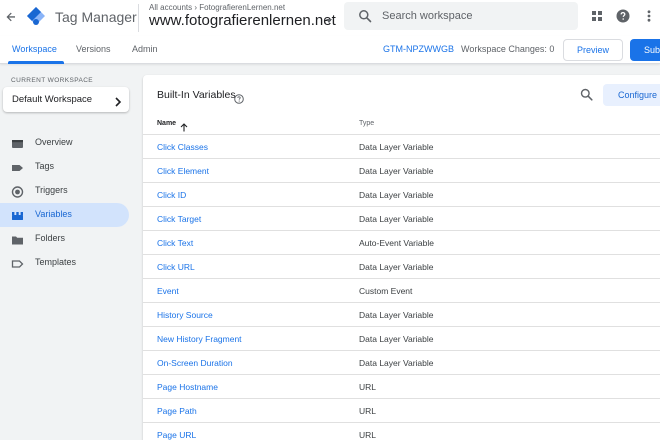  Describe the element at coordinates (418, 49) in the screenshot. I see `container-id: GTM-NPZWWGB` at that location.